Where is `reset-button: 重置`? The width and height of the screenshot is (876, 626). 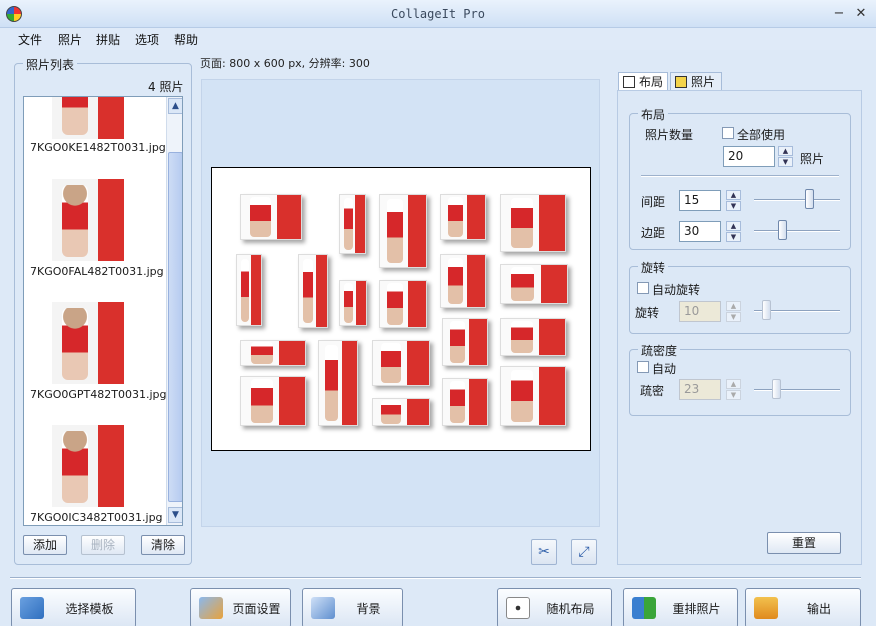
reset-button: 重置 is located at coordinates (804, 543).